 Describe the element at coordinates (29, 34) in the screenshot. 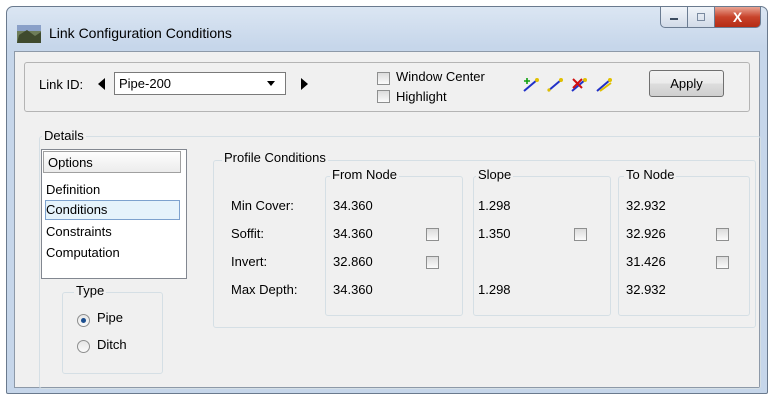

I see `app-icon` at that location.